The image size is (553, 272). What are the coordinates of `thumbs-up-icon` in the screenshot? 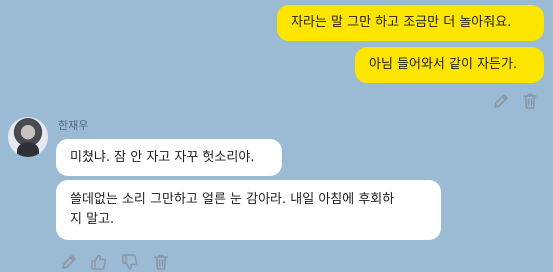 It's located at (99, 262).